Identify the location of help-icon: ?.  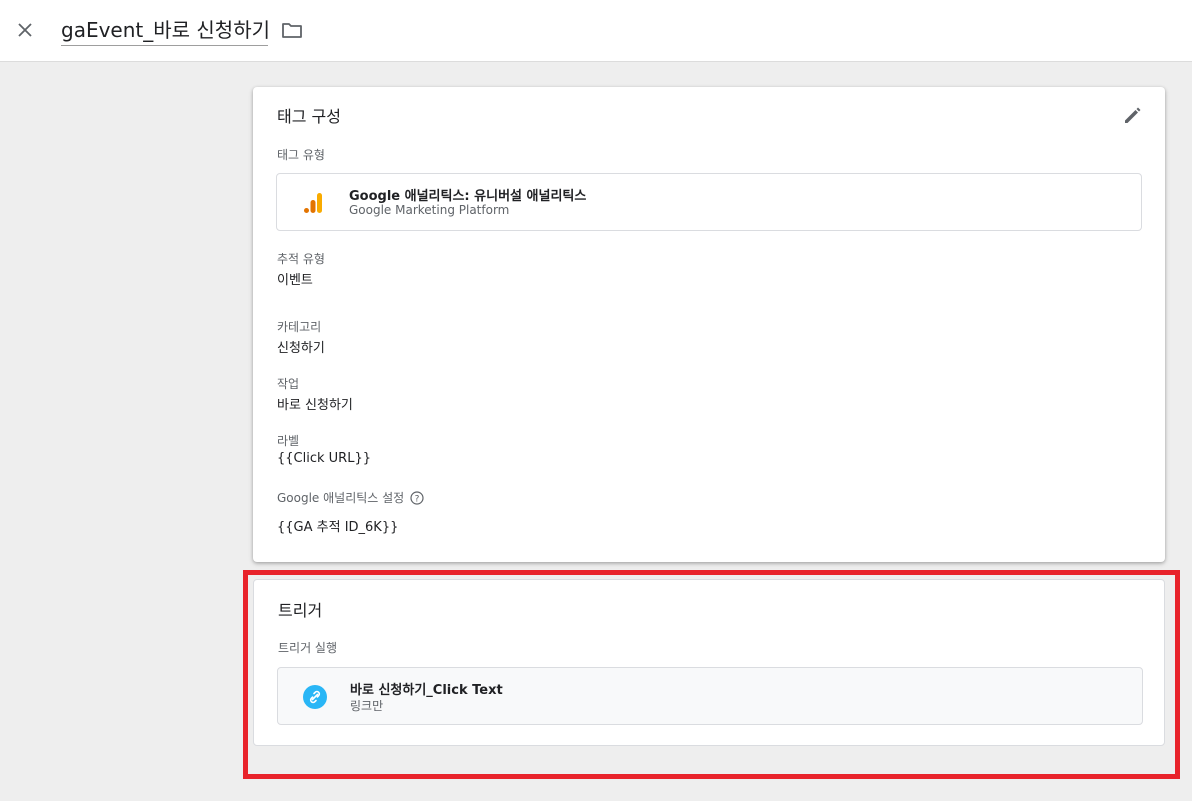
(417, 498).